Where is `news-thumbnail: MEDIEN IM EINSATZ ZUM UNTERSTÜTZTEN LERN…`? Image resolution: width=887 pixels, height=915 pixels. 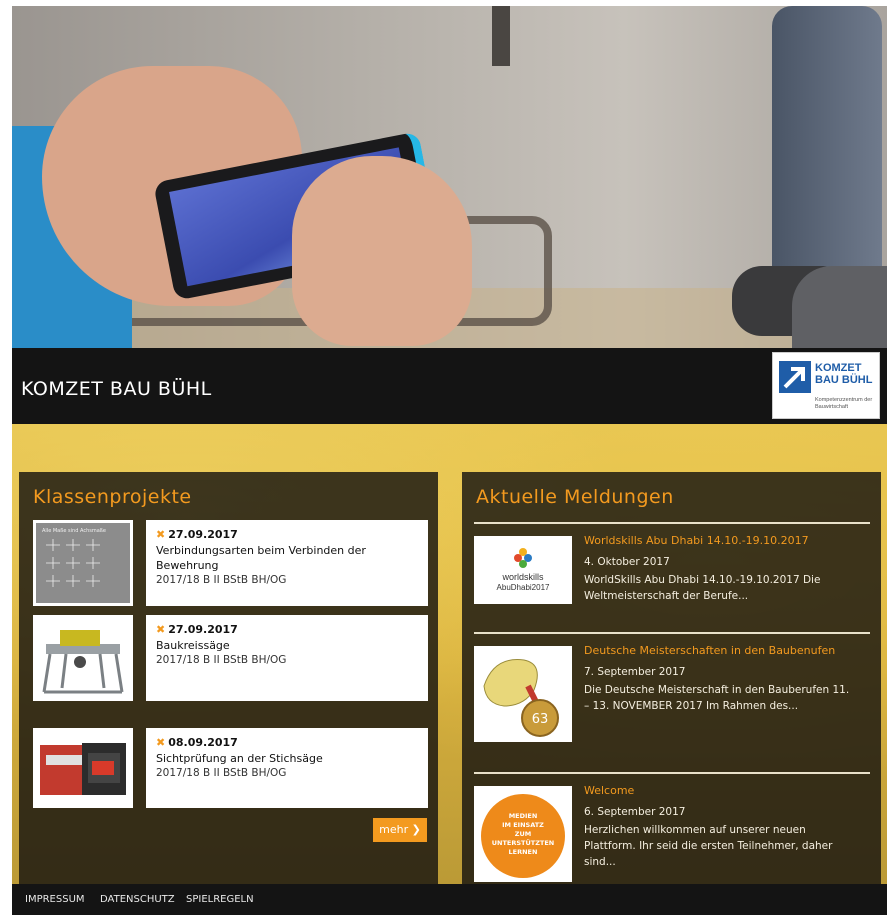
news-thumbnail: MEDIEN IM EINSATZ ZUM UNTERSTÜTZTEN LERN… is located at coordinates (523, 834).